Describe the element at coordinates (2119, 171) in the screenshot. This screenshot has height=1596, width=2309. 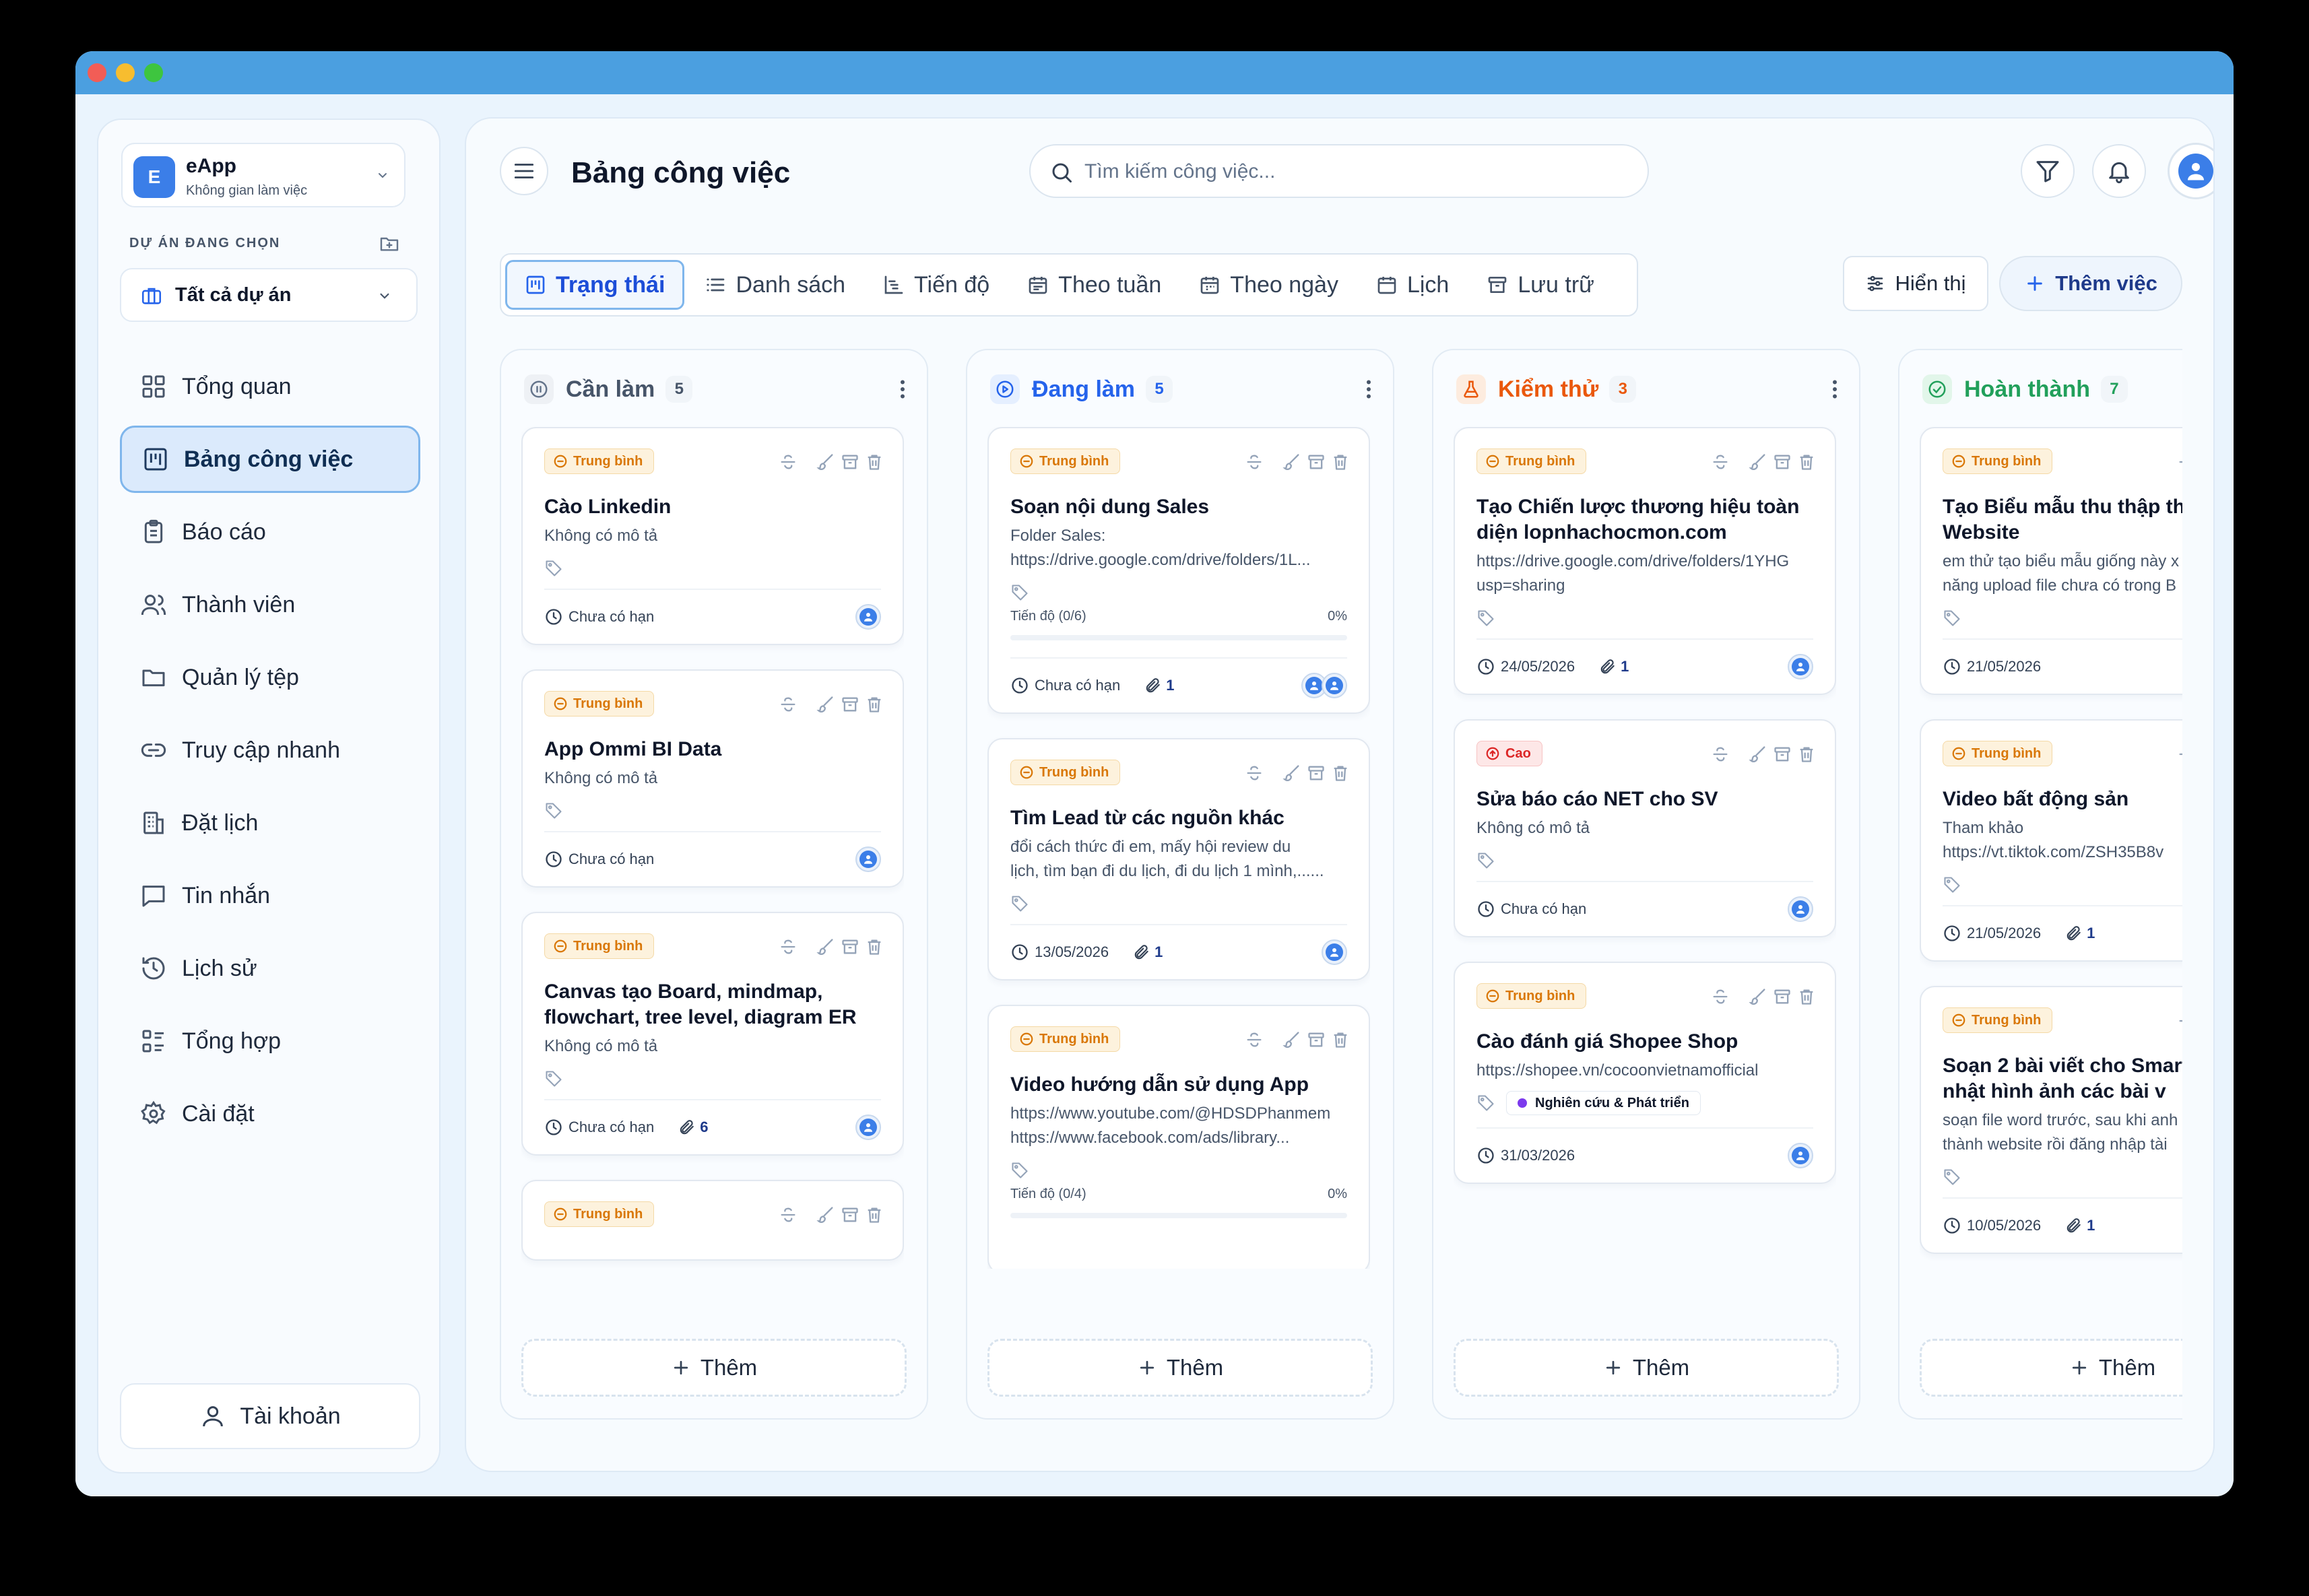
I see `notification-button` at that location.